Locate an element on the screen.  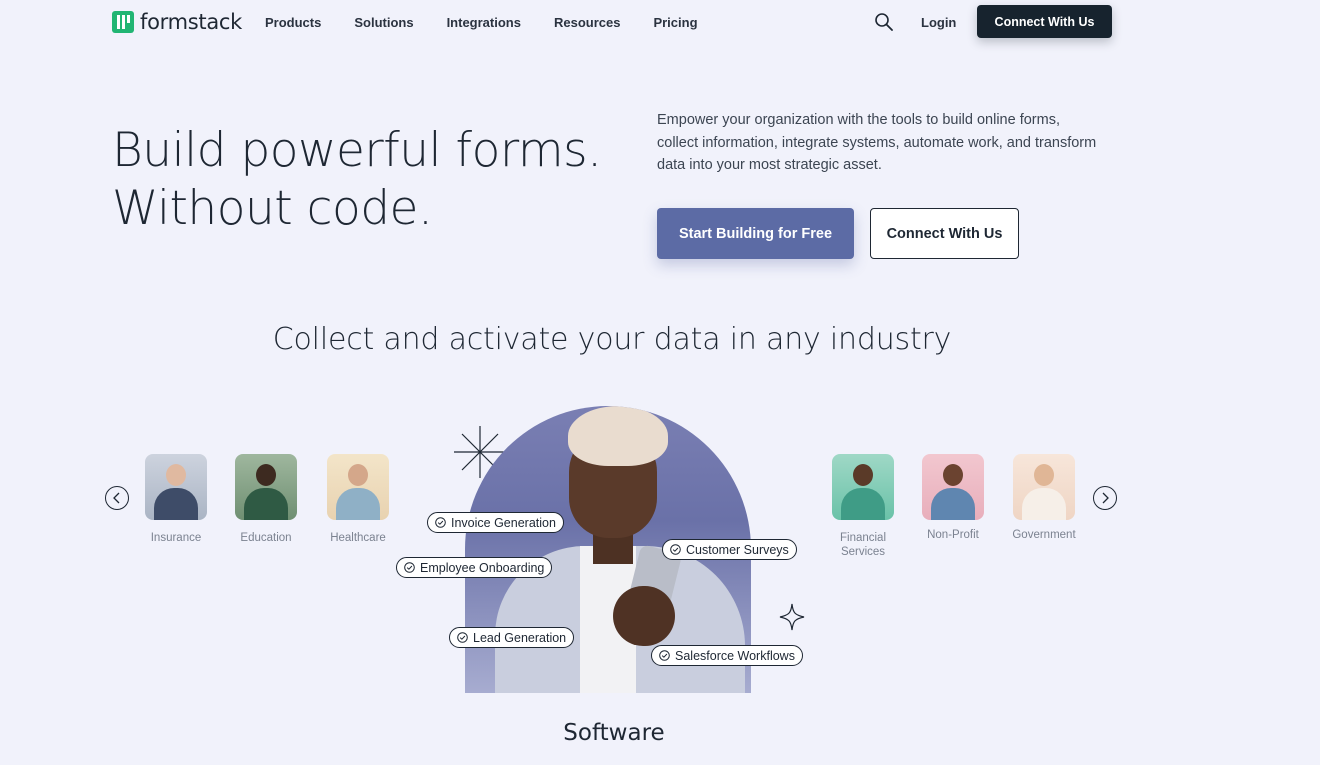
connect-button-header: Connect With Us is located at coordinates (1044, 21).